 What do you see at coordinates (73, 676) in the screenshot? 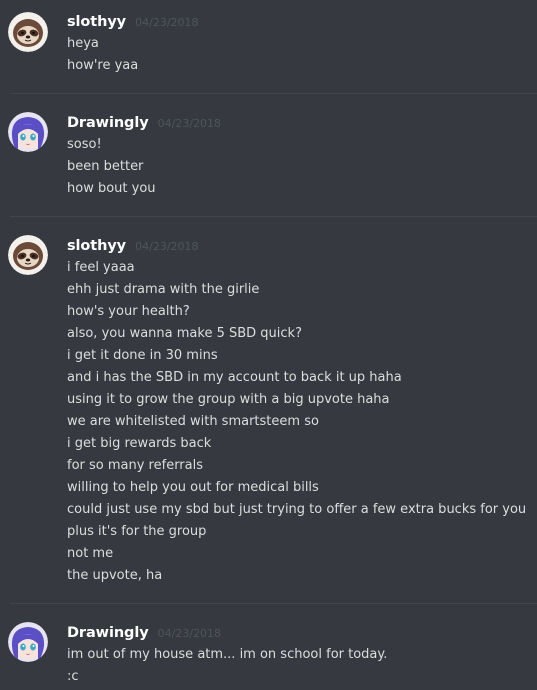
I see `message-line: :c` at bounding box center [73, 676].